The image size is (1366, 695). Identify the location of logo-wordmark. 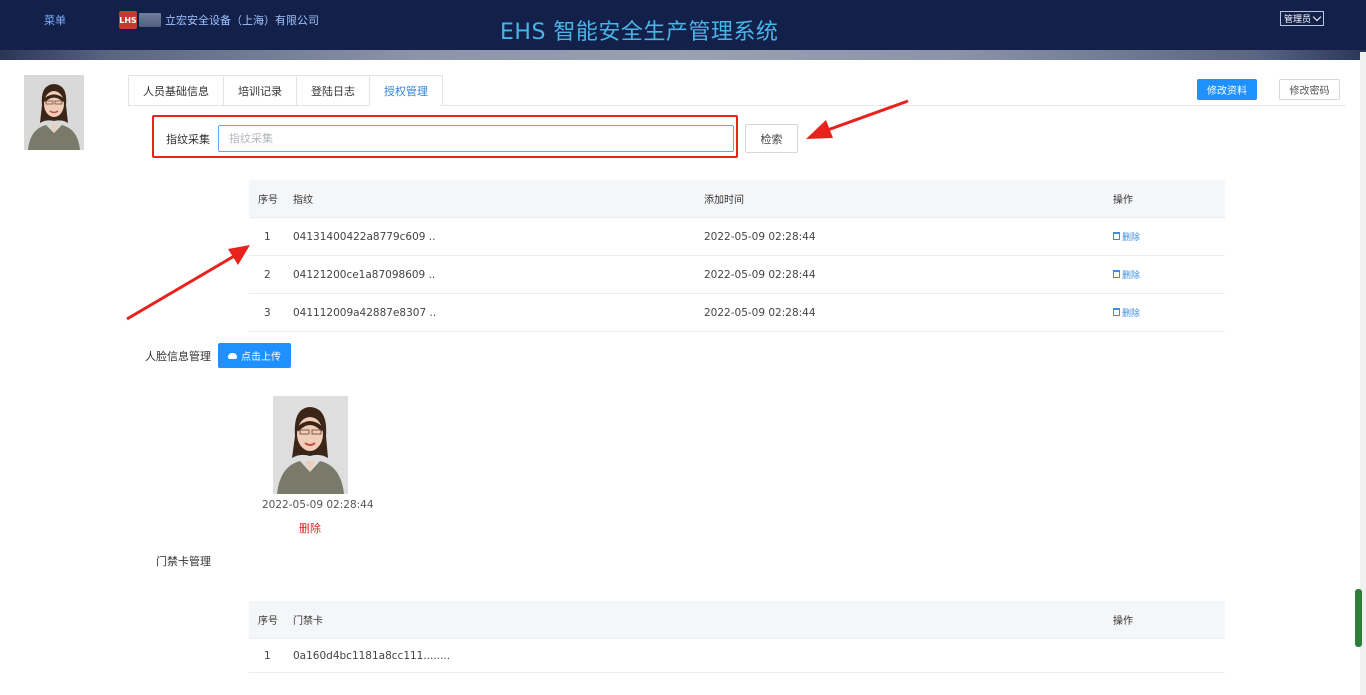
(150, 20).